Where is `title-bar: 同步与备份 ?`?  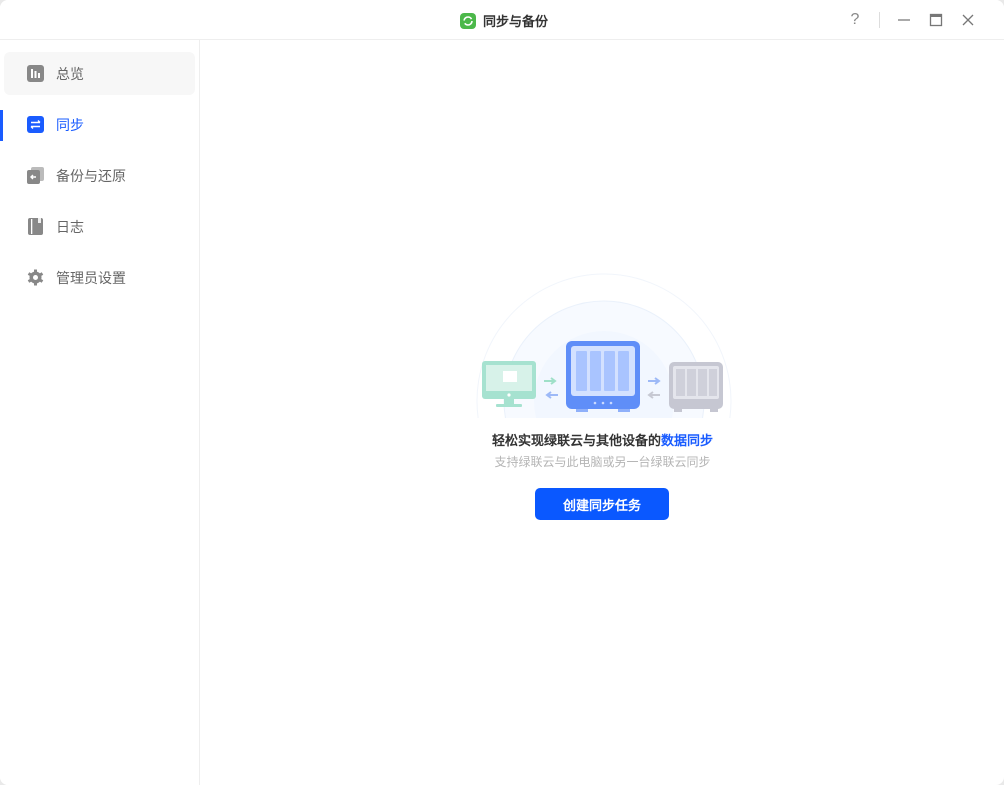 title-bar: 同步与备份 ? is located at coordinates (502, 20).